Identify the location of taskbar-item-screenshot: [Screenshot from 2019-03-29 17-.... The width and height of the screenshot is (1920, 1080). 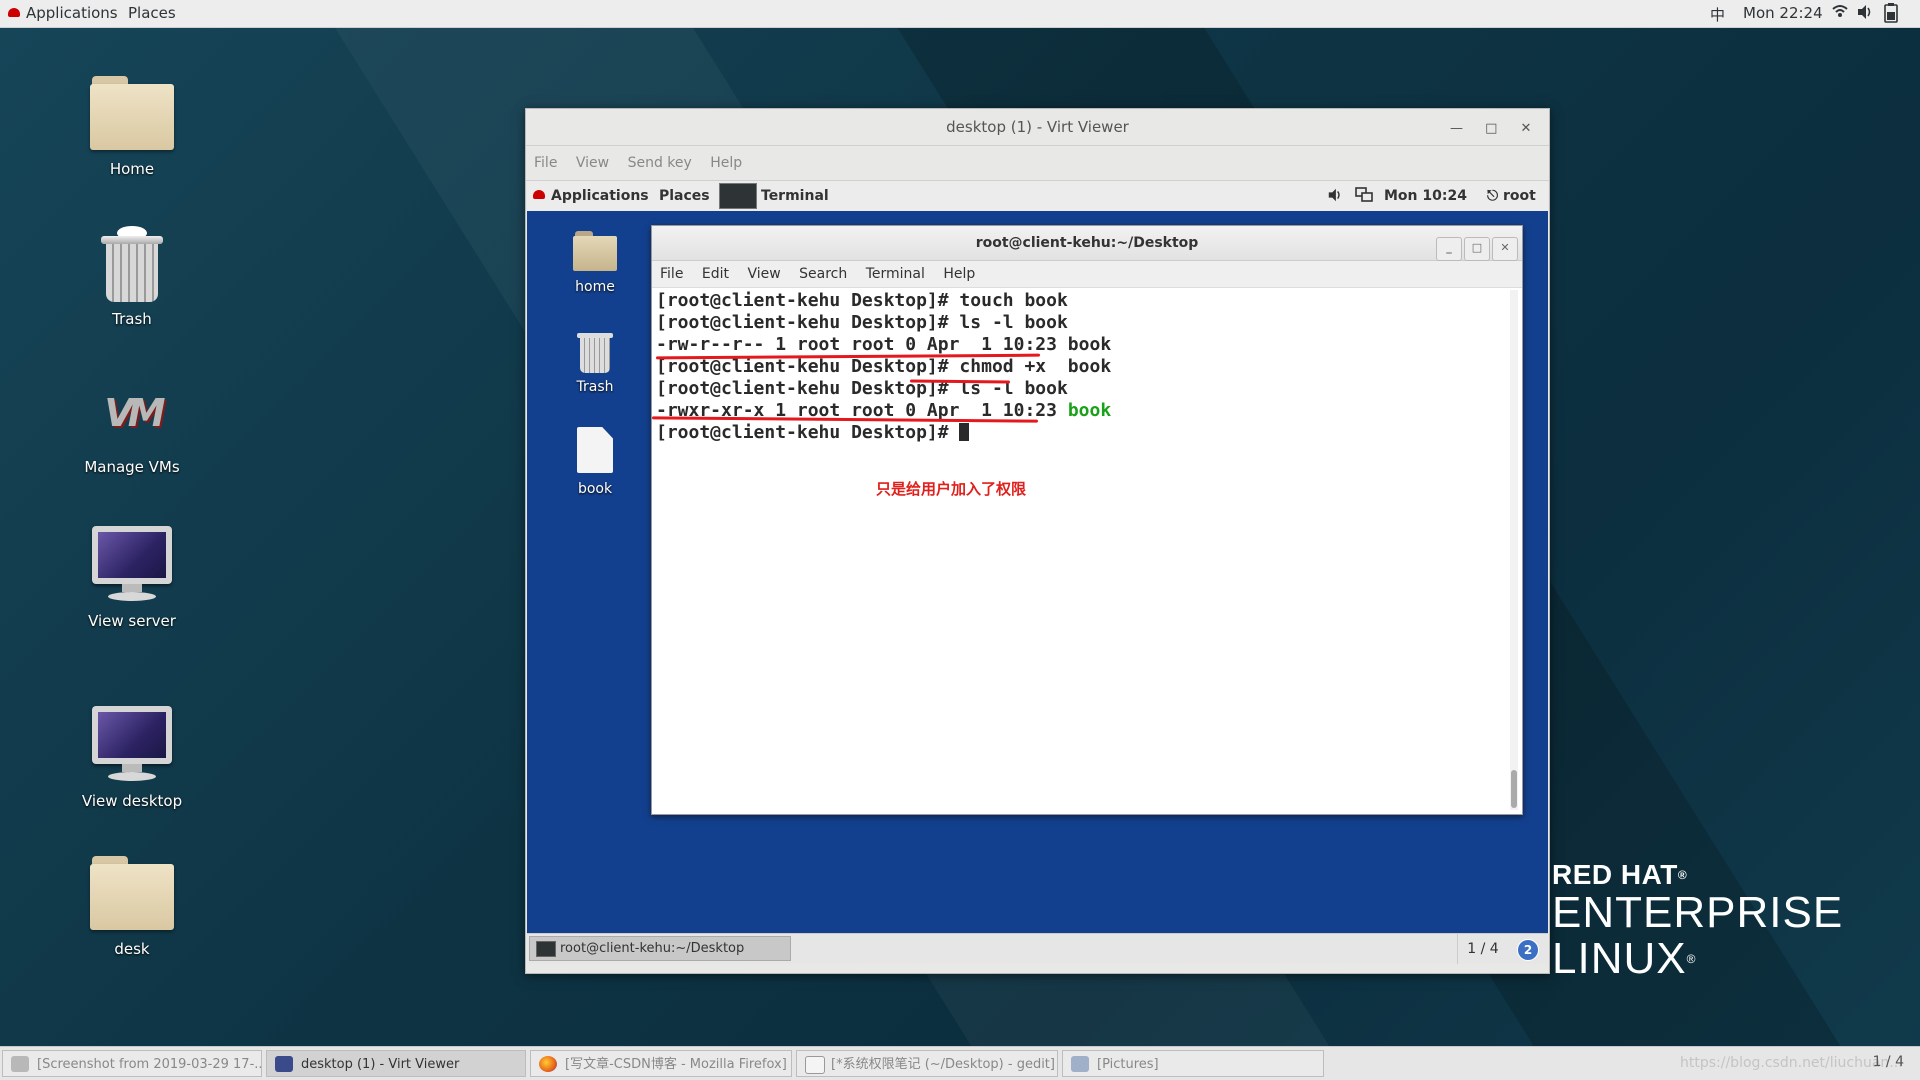
(132, 1063).